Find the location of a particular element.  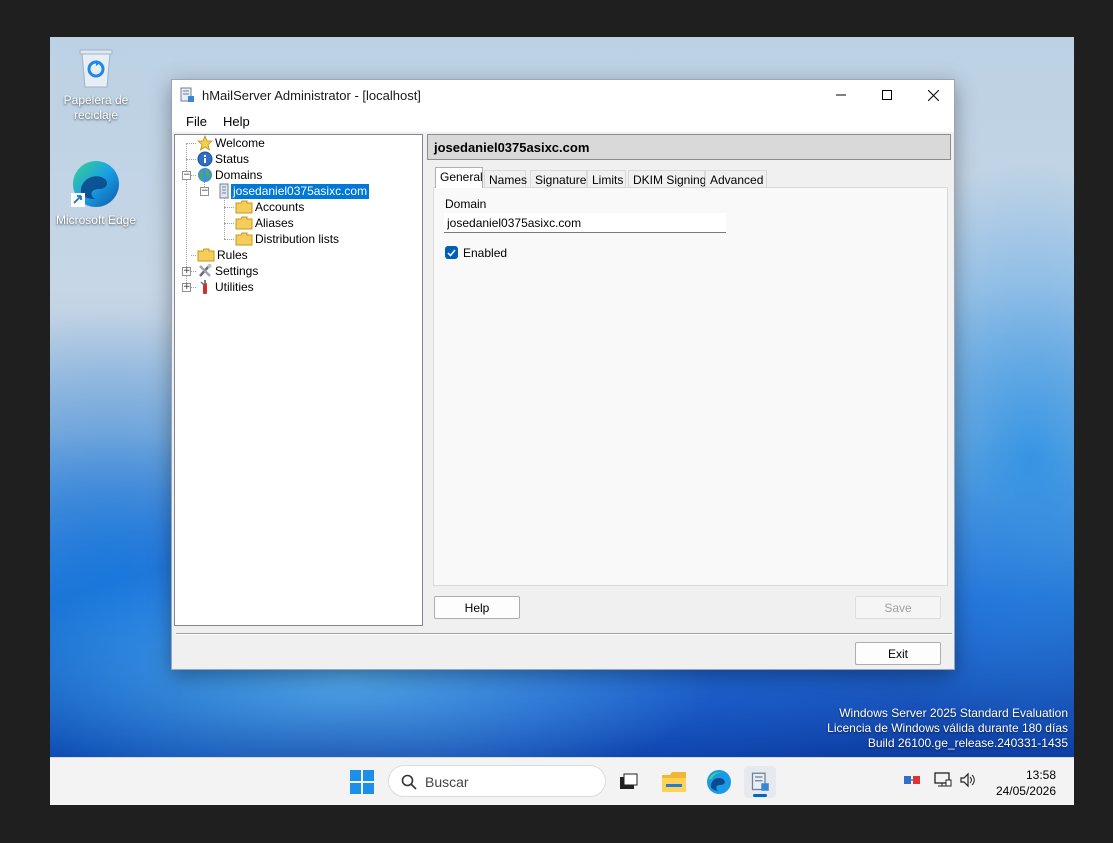

menu-bar: File Help is located at coordinates (563, 121).